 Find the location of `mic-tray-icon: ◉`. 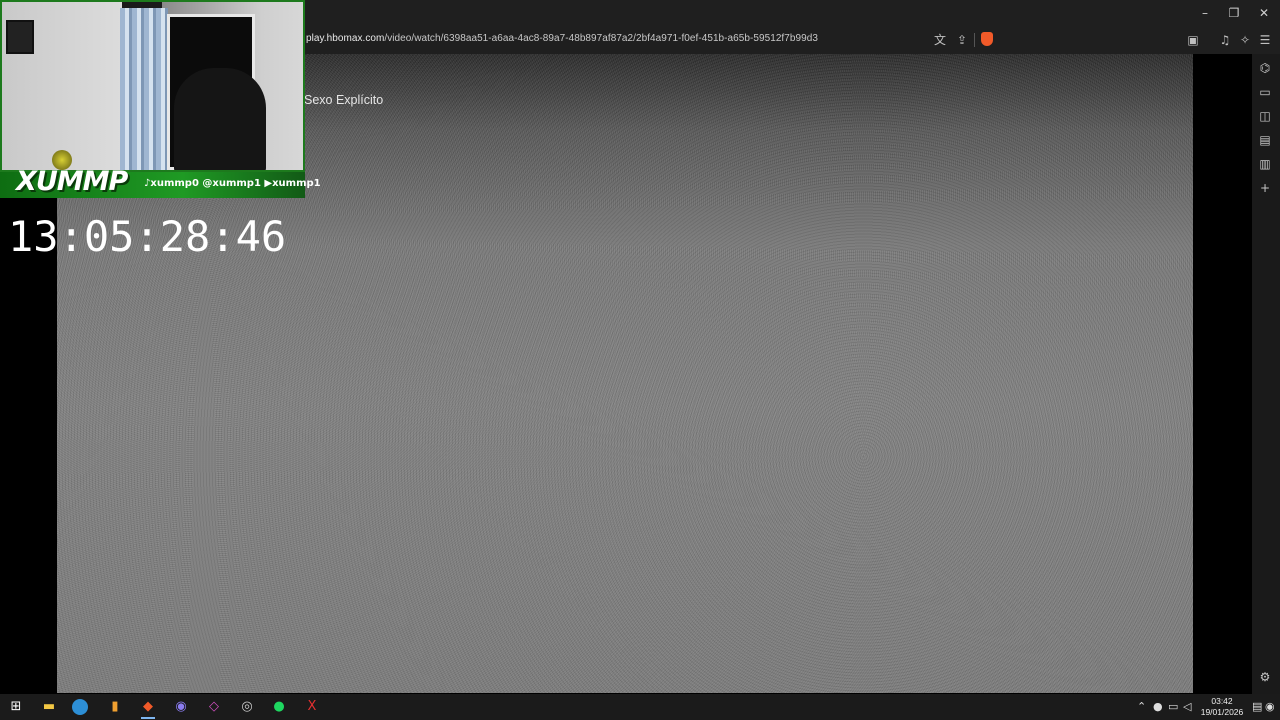

mic-tray-icon: ◉ is located at coordinates (1270, 706).